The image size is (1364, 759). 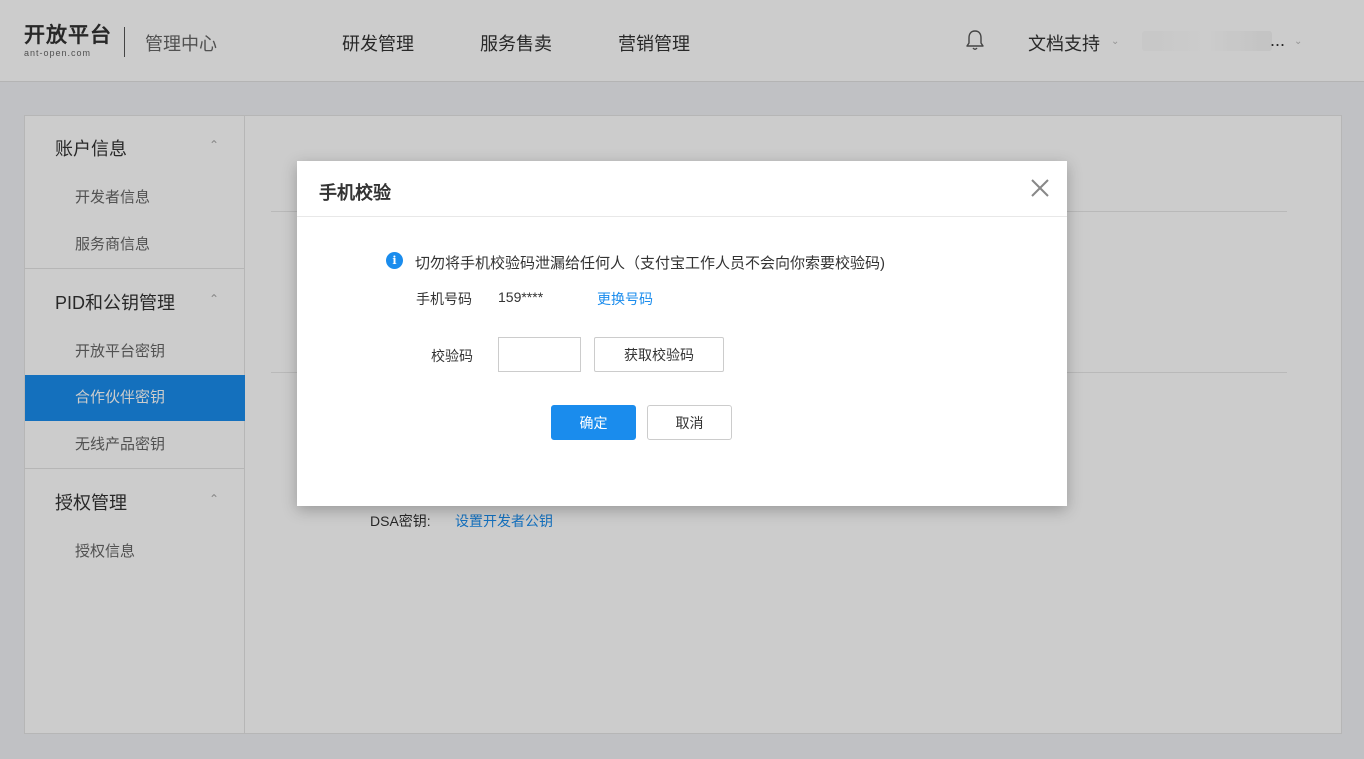 I want to click on phone-number-label: 手机号码, so click(x=444, y=299).